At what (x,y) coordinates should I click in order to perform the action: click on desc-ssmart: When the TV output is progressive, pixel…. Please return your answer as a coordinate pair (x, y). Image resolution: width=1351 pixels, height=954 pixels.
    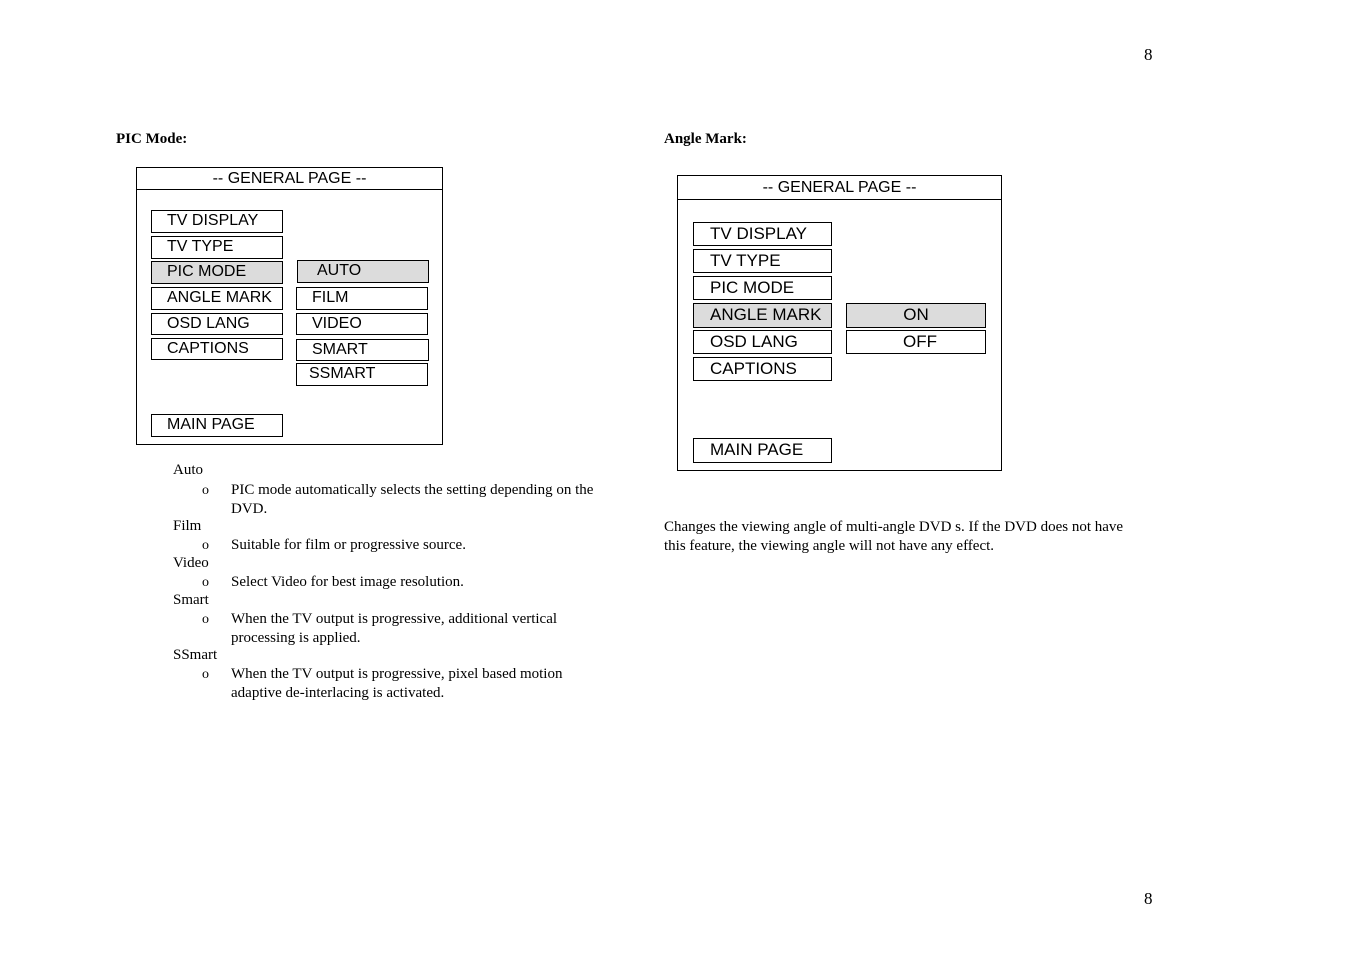
    Looking at the image, I should click on (397, 683).